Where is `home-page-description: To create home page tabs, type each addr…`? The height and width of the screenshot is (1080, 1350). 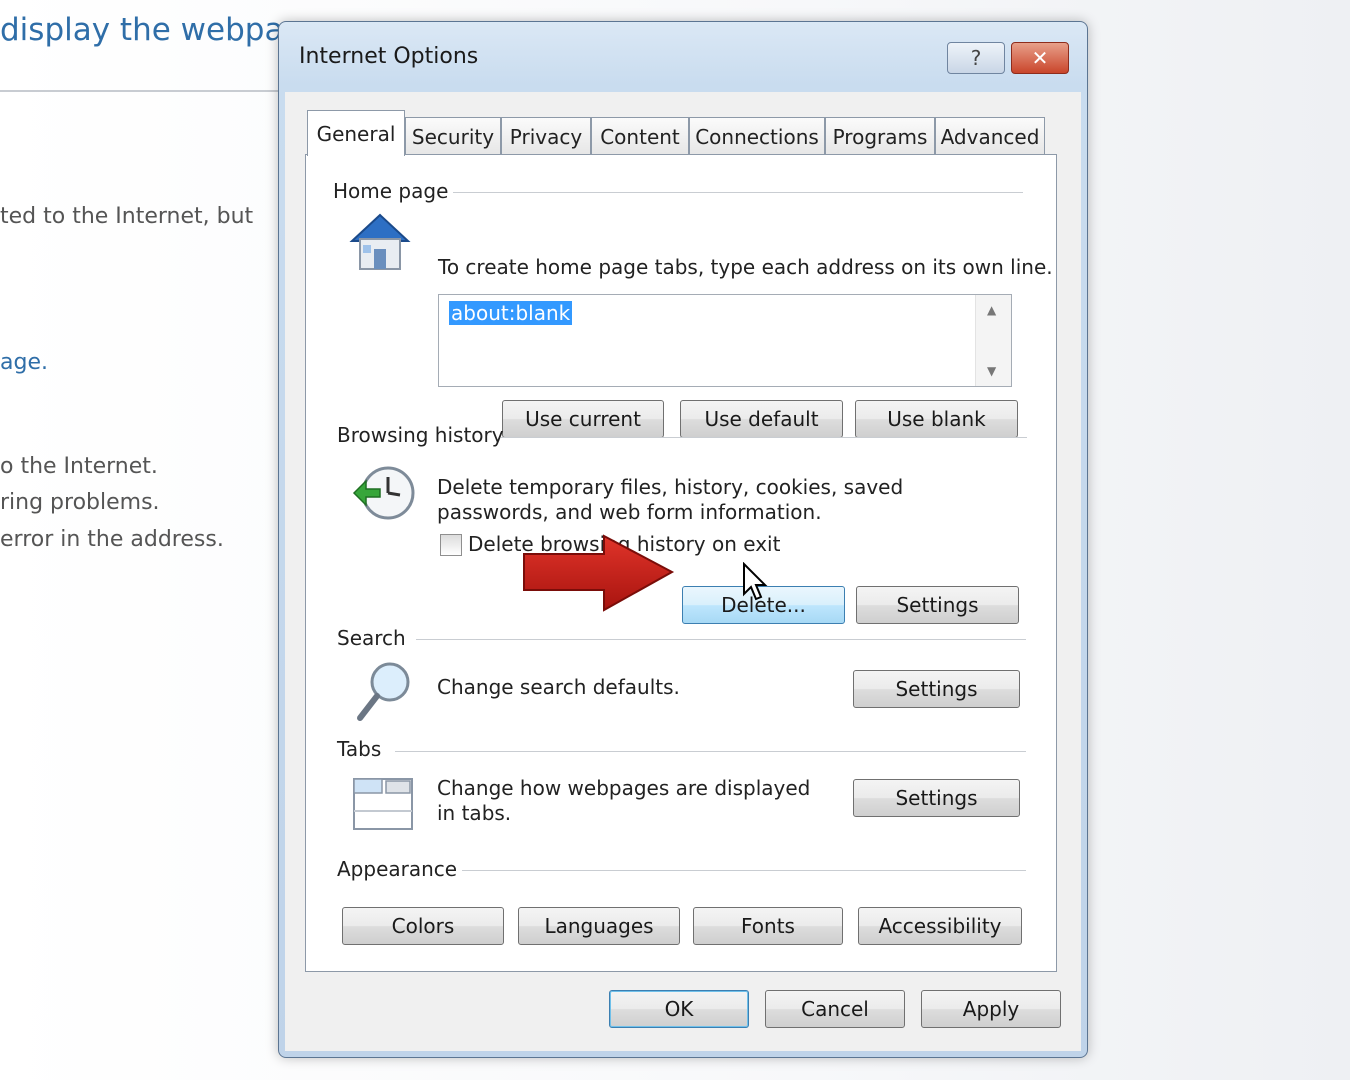
home-page-description: To create home page tabs, type each addr… is located at coordinates (745, 267).